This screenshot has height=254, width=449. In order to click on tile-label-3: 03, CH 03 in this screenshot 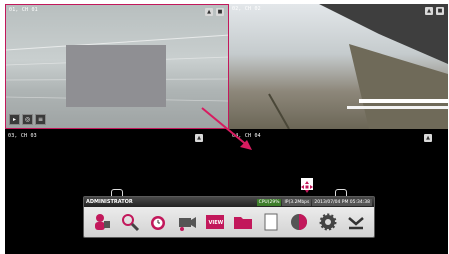, I will do `click(22, 136)`.